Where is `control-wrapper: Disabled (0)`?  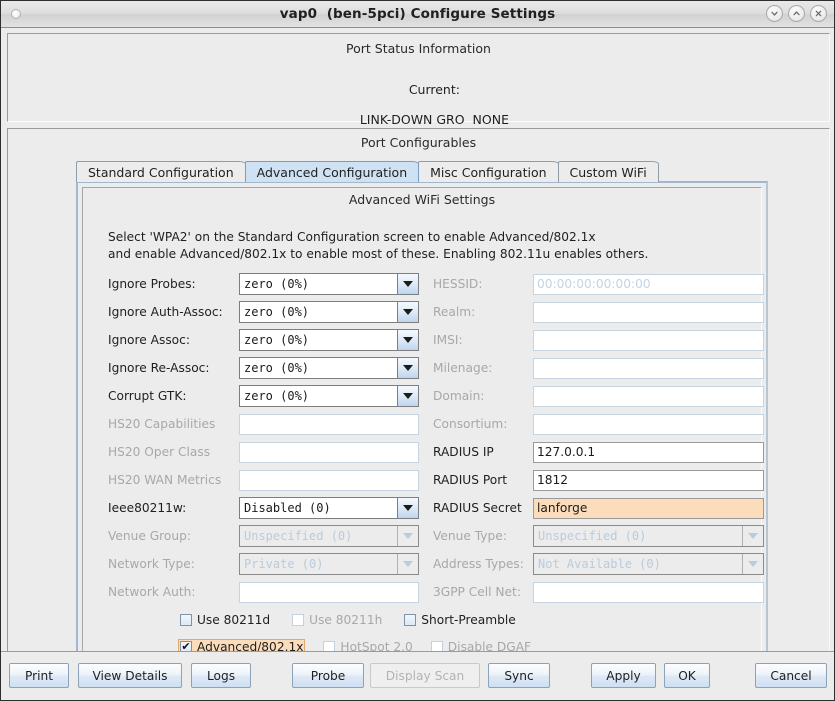 control-wrapper: Disabled (0) is located at coordinates (329, 508).